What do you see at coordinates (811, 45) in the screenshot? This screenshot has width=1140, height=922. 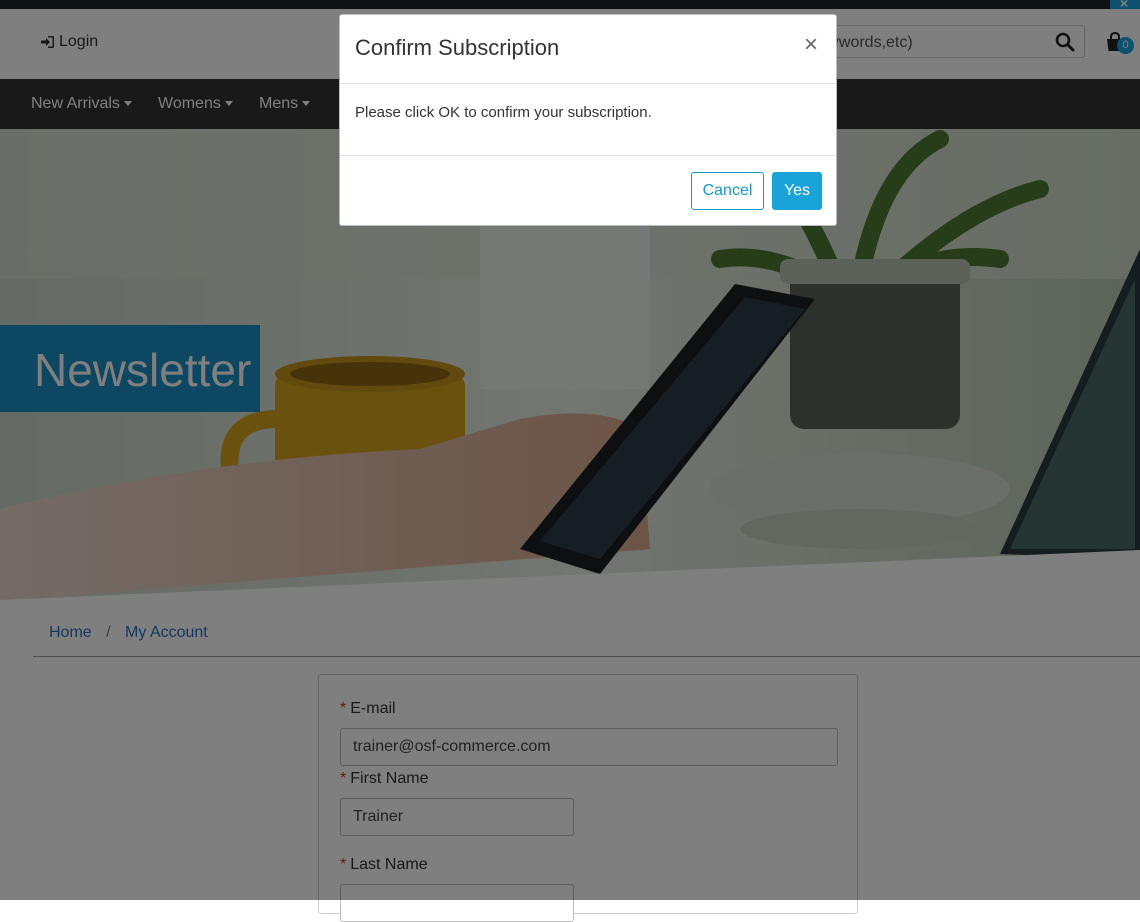 I see `close-icon: ×` at bounding box center [811, 45].